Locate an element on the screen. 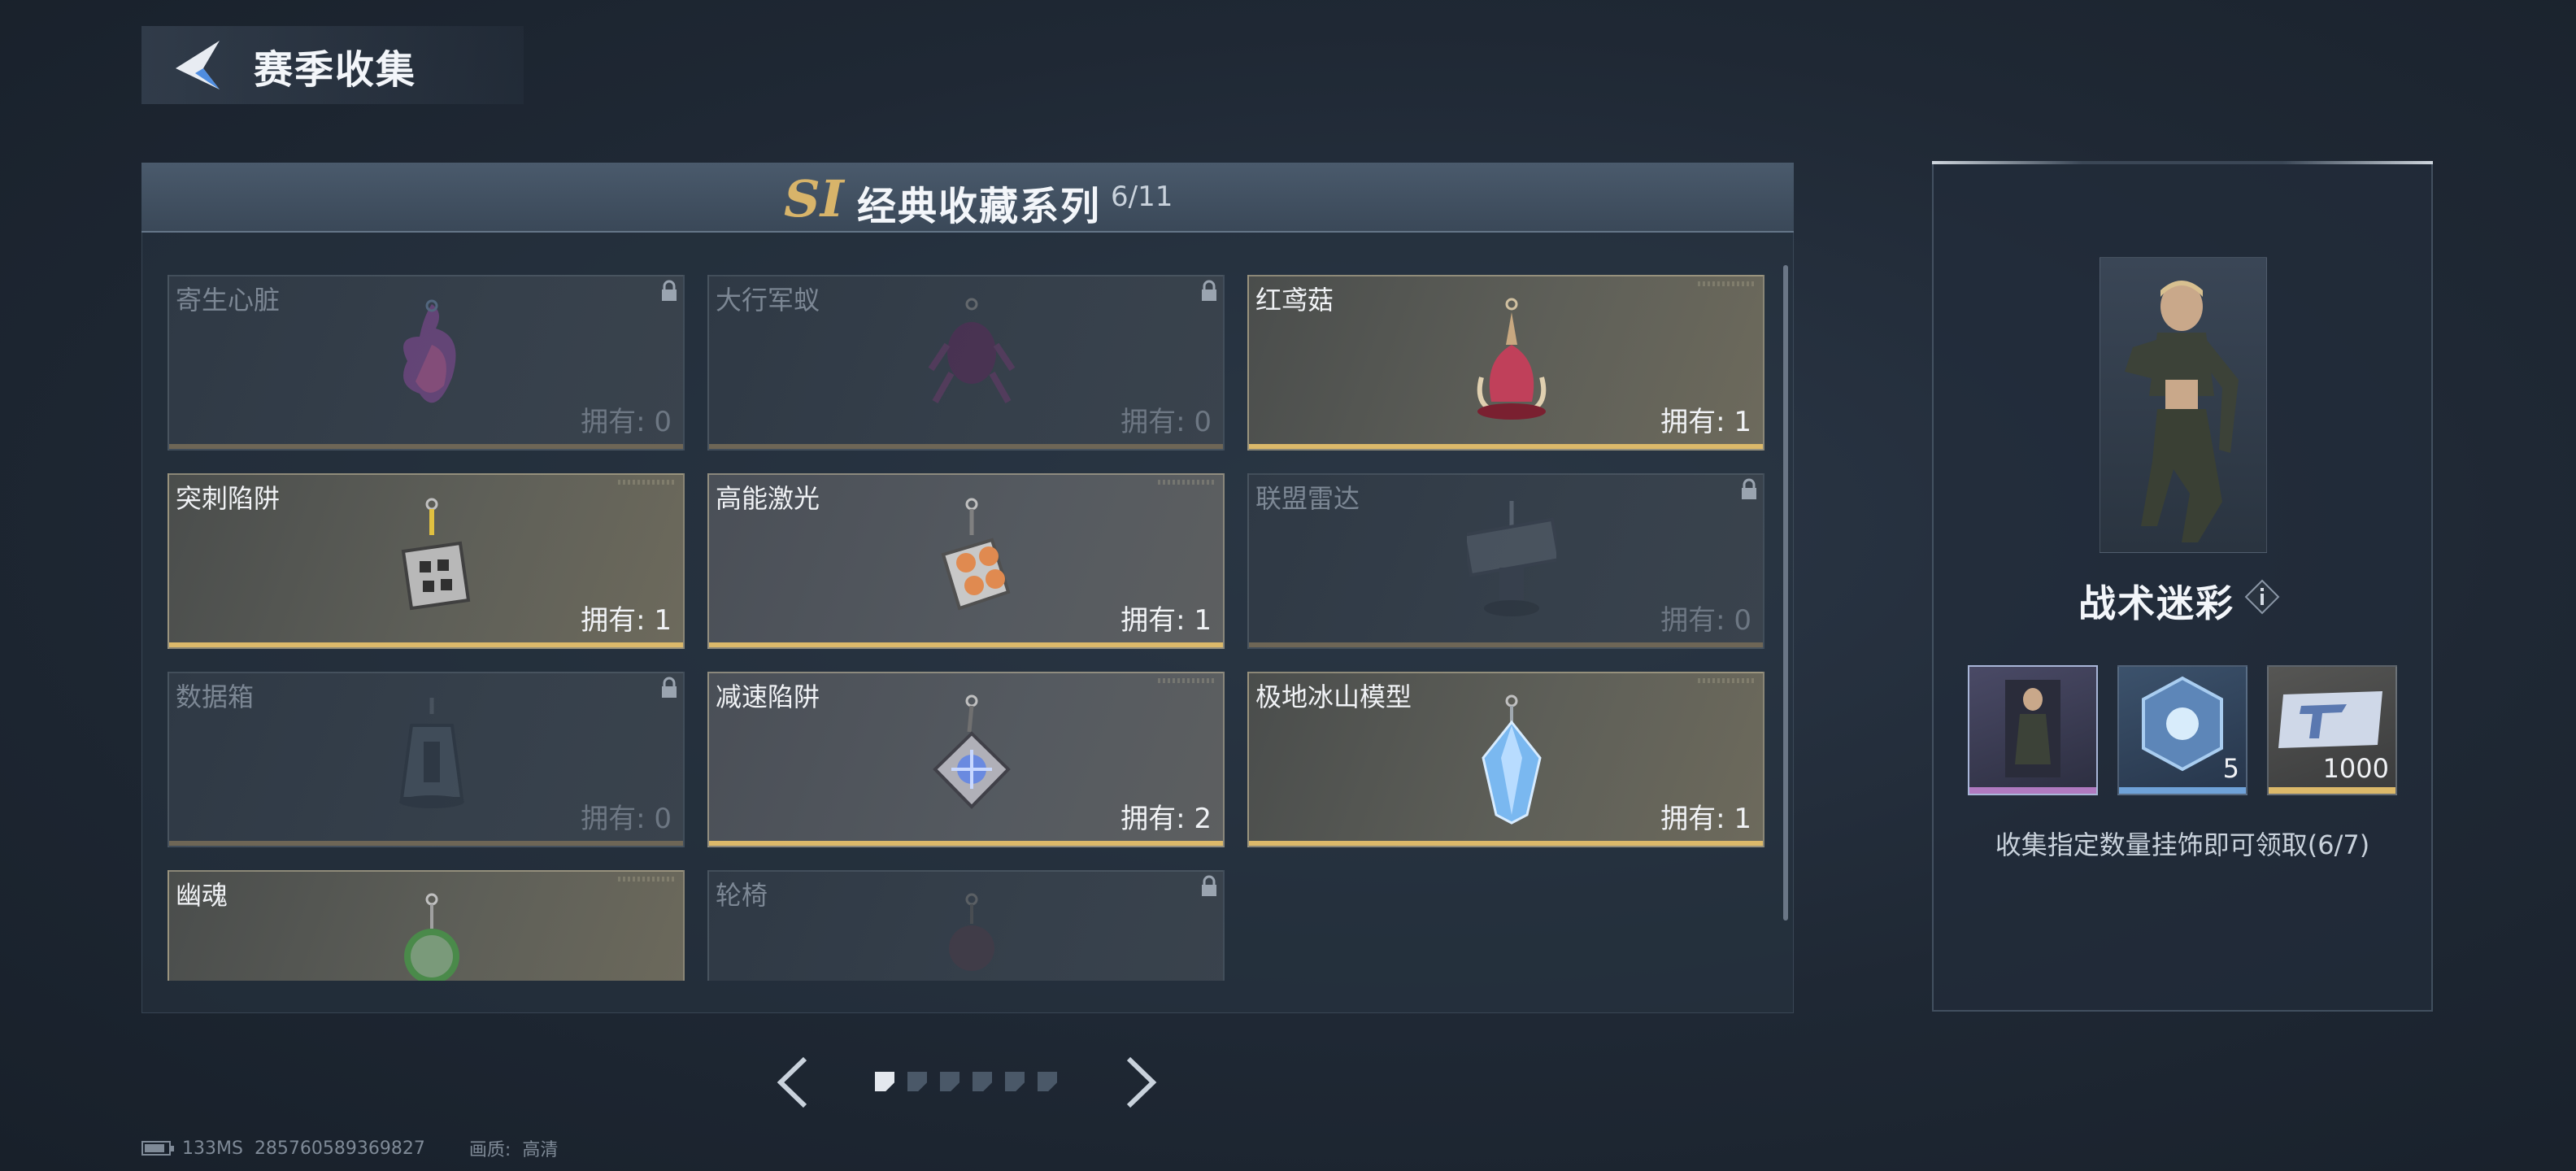 This screenshot has height=1171, width=2576. collection-card: 减速陷阱拥有: 2 is located at coordinates (966, 760).